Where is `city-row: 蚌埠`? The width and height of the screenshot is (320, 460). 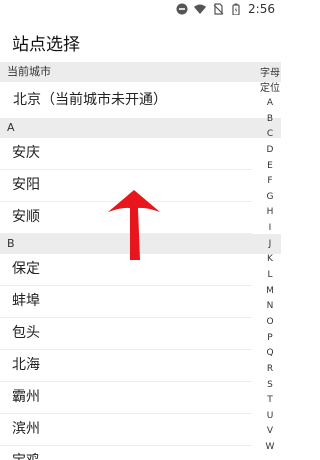 city-row: 蚌埠 is located at coordinates (126, 302).